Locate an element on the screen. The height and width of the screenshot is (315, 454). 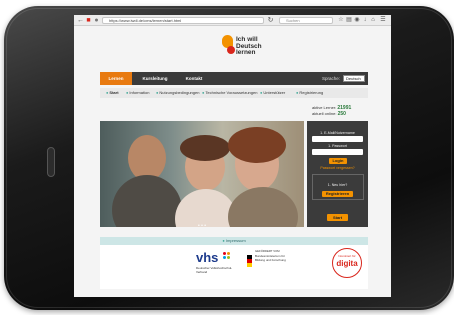
register-box-outline is located at coordinates (338, 187).